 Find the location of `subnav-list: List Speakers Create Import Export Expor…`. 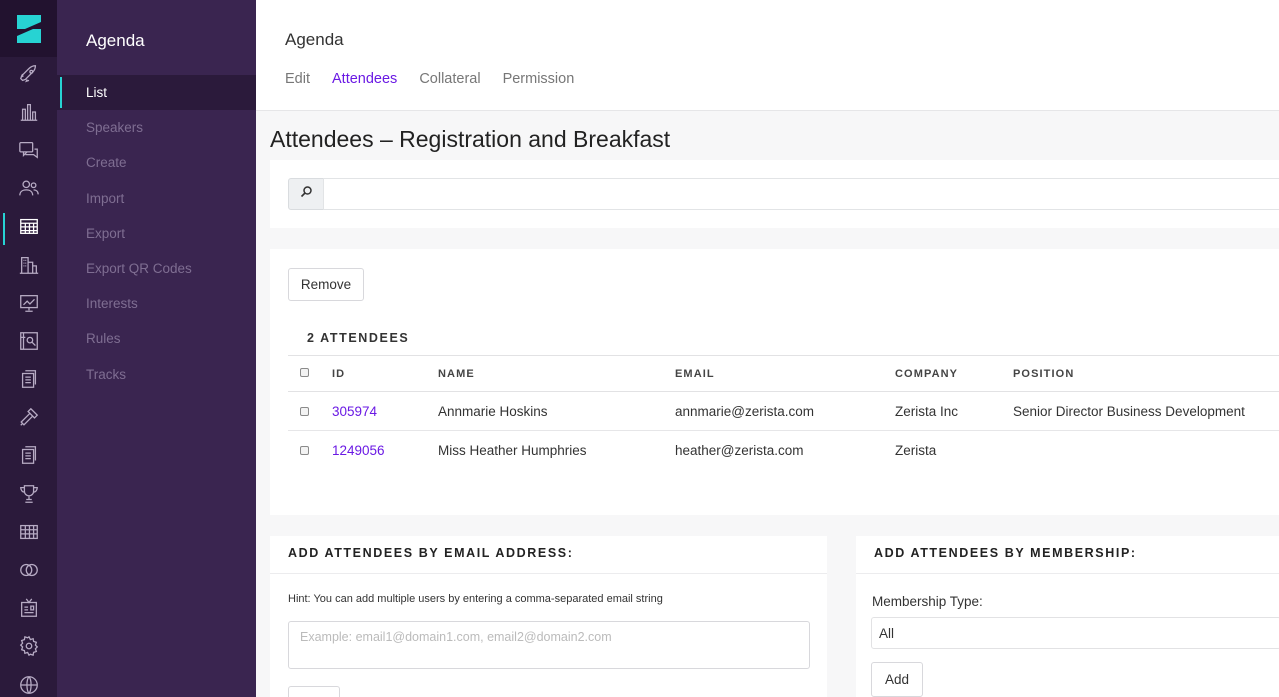

subnav-list: List Speakers Create Import Export Expor… is located at coordinates (156, 233).